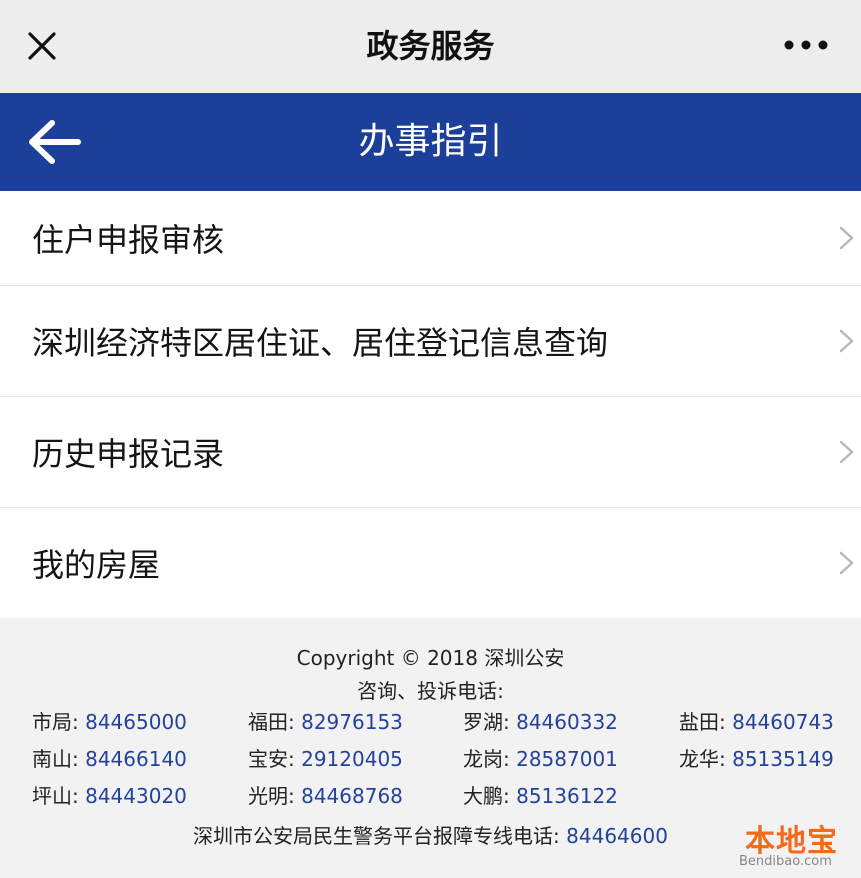  Describe the element at coordinates (540, 757) in the screenshot. I see `phone-entry: 龙岗: 28587001` at that location.